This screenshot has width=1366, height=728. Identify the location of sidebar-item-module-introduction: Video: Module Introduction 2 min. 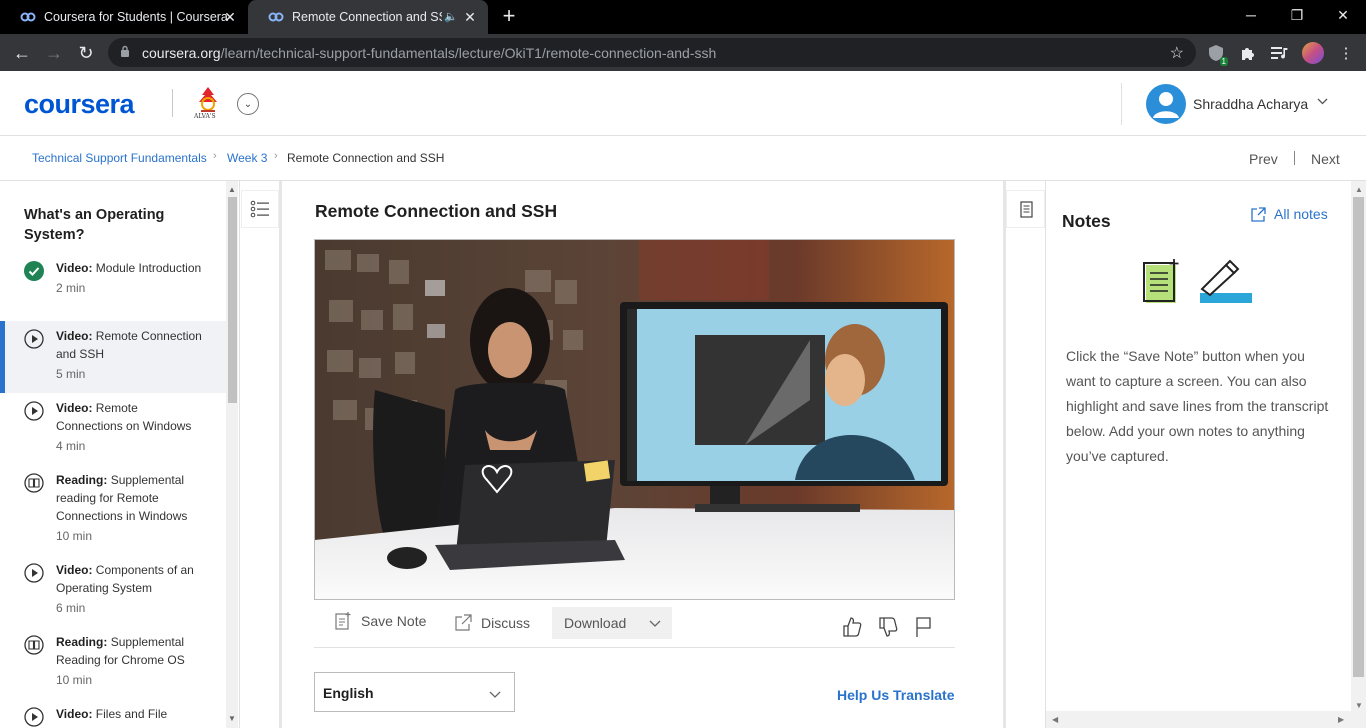
(113, 284).